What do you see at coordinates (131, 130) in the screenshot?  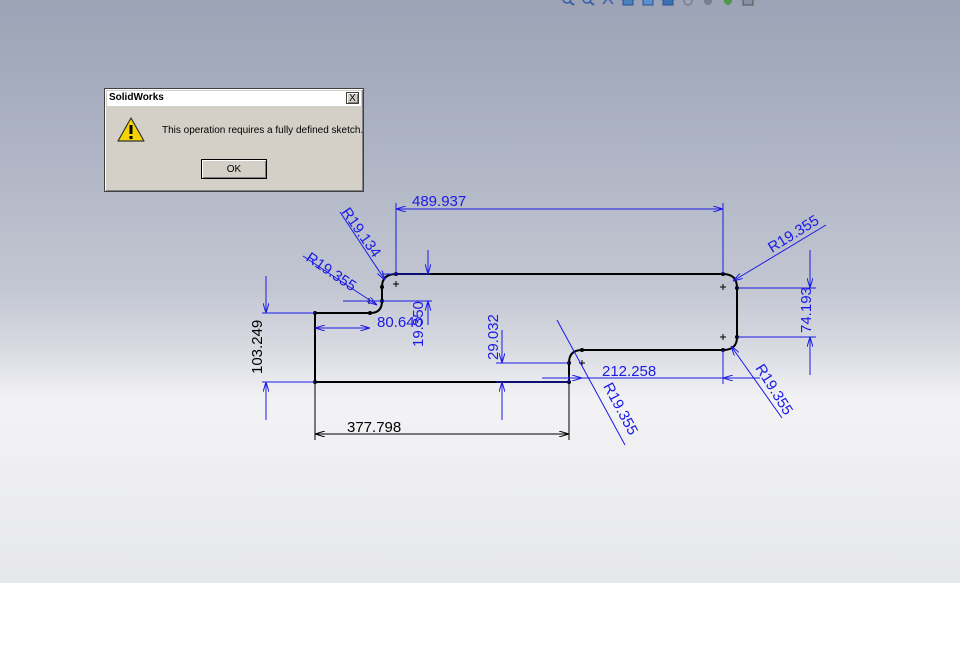 I see `warning-icon` at bounding box center [131, 130].